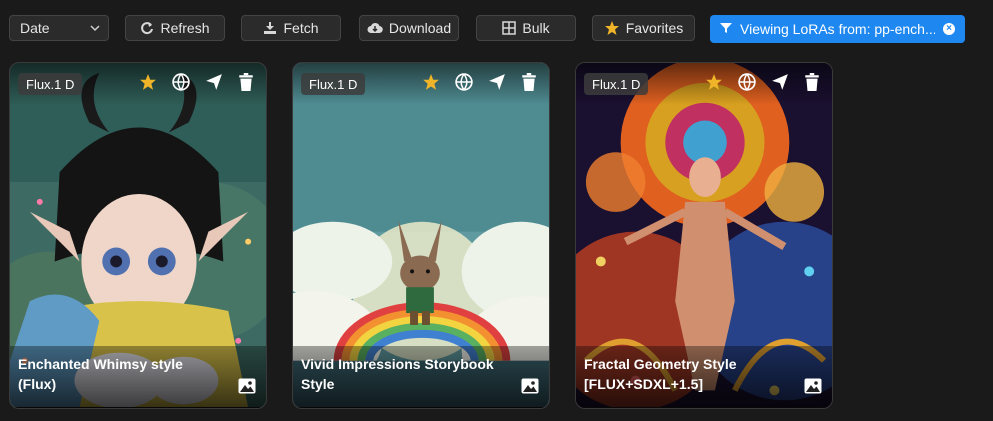  I want to click on card-title-line: Enchanted Whimsy style, so click(100, 364).